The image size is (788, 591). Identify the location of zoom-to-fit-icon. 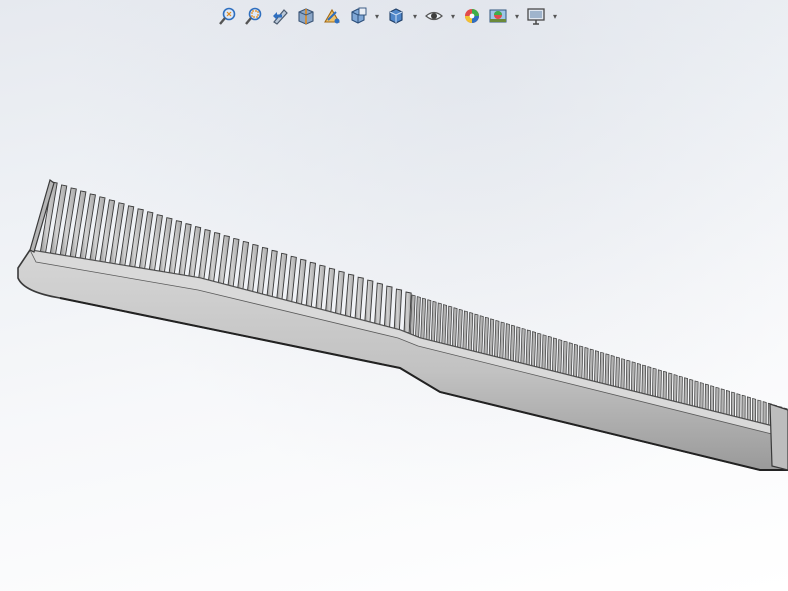
(227, 16).